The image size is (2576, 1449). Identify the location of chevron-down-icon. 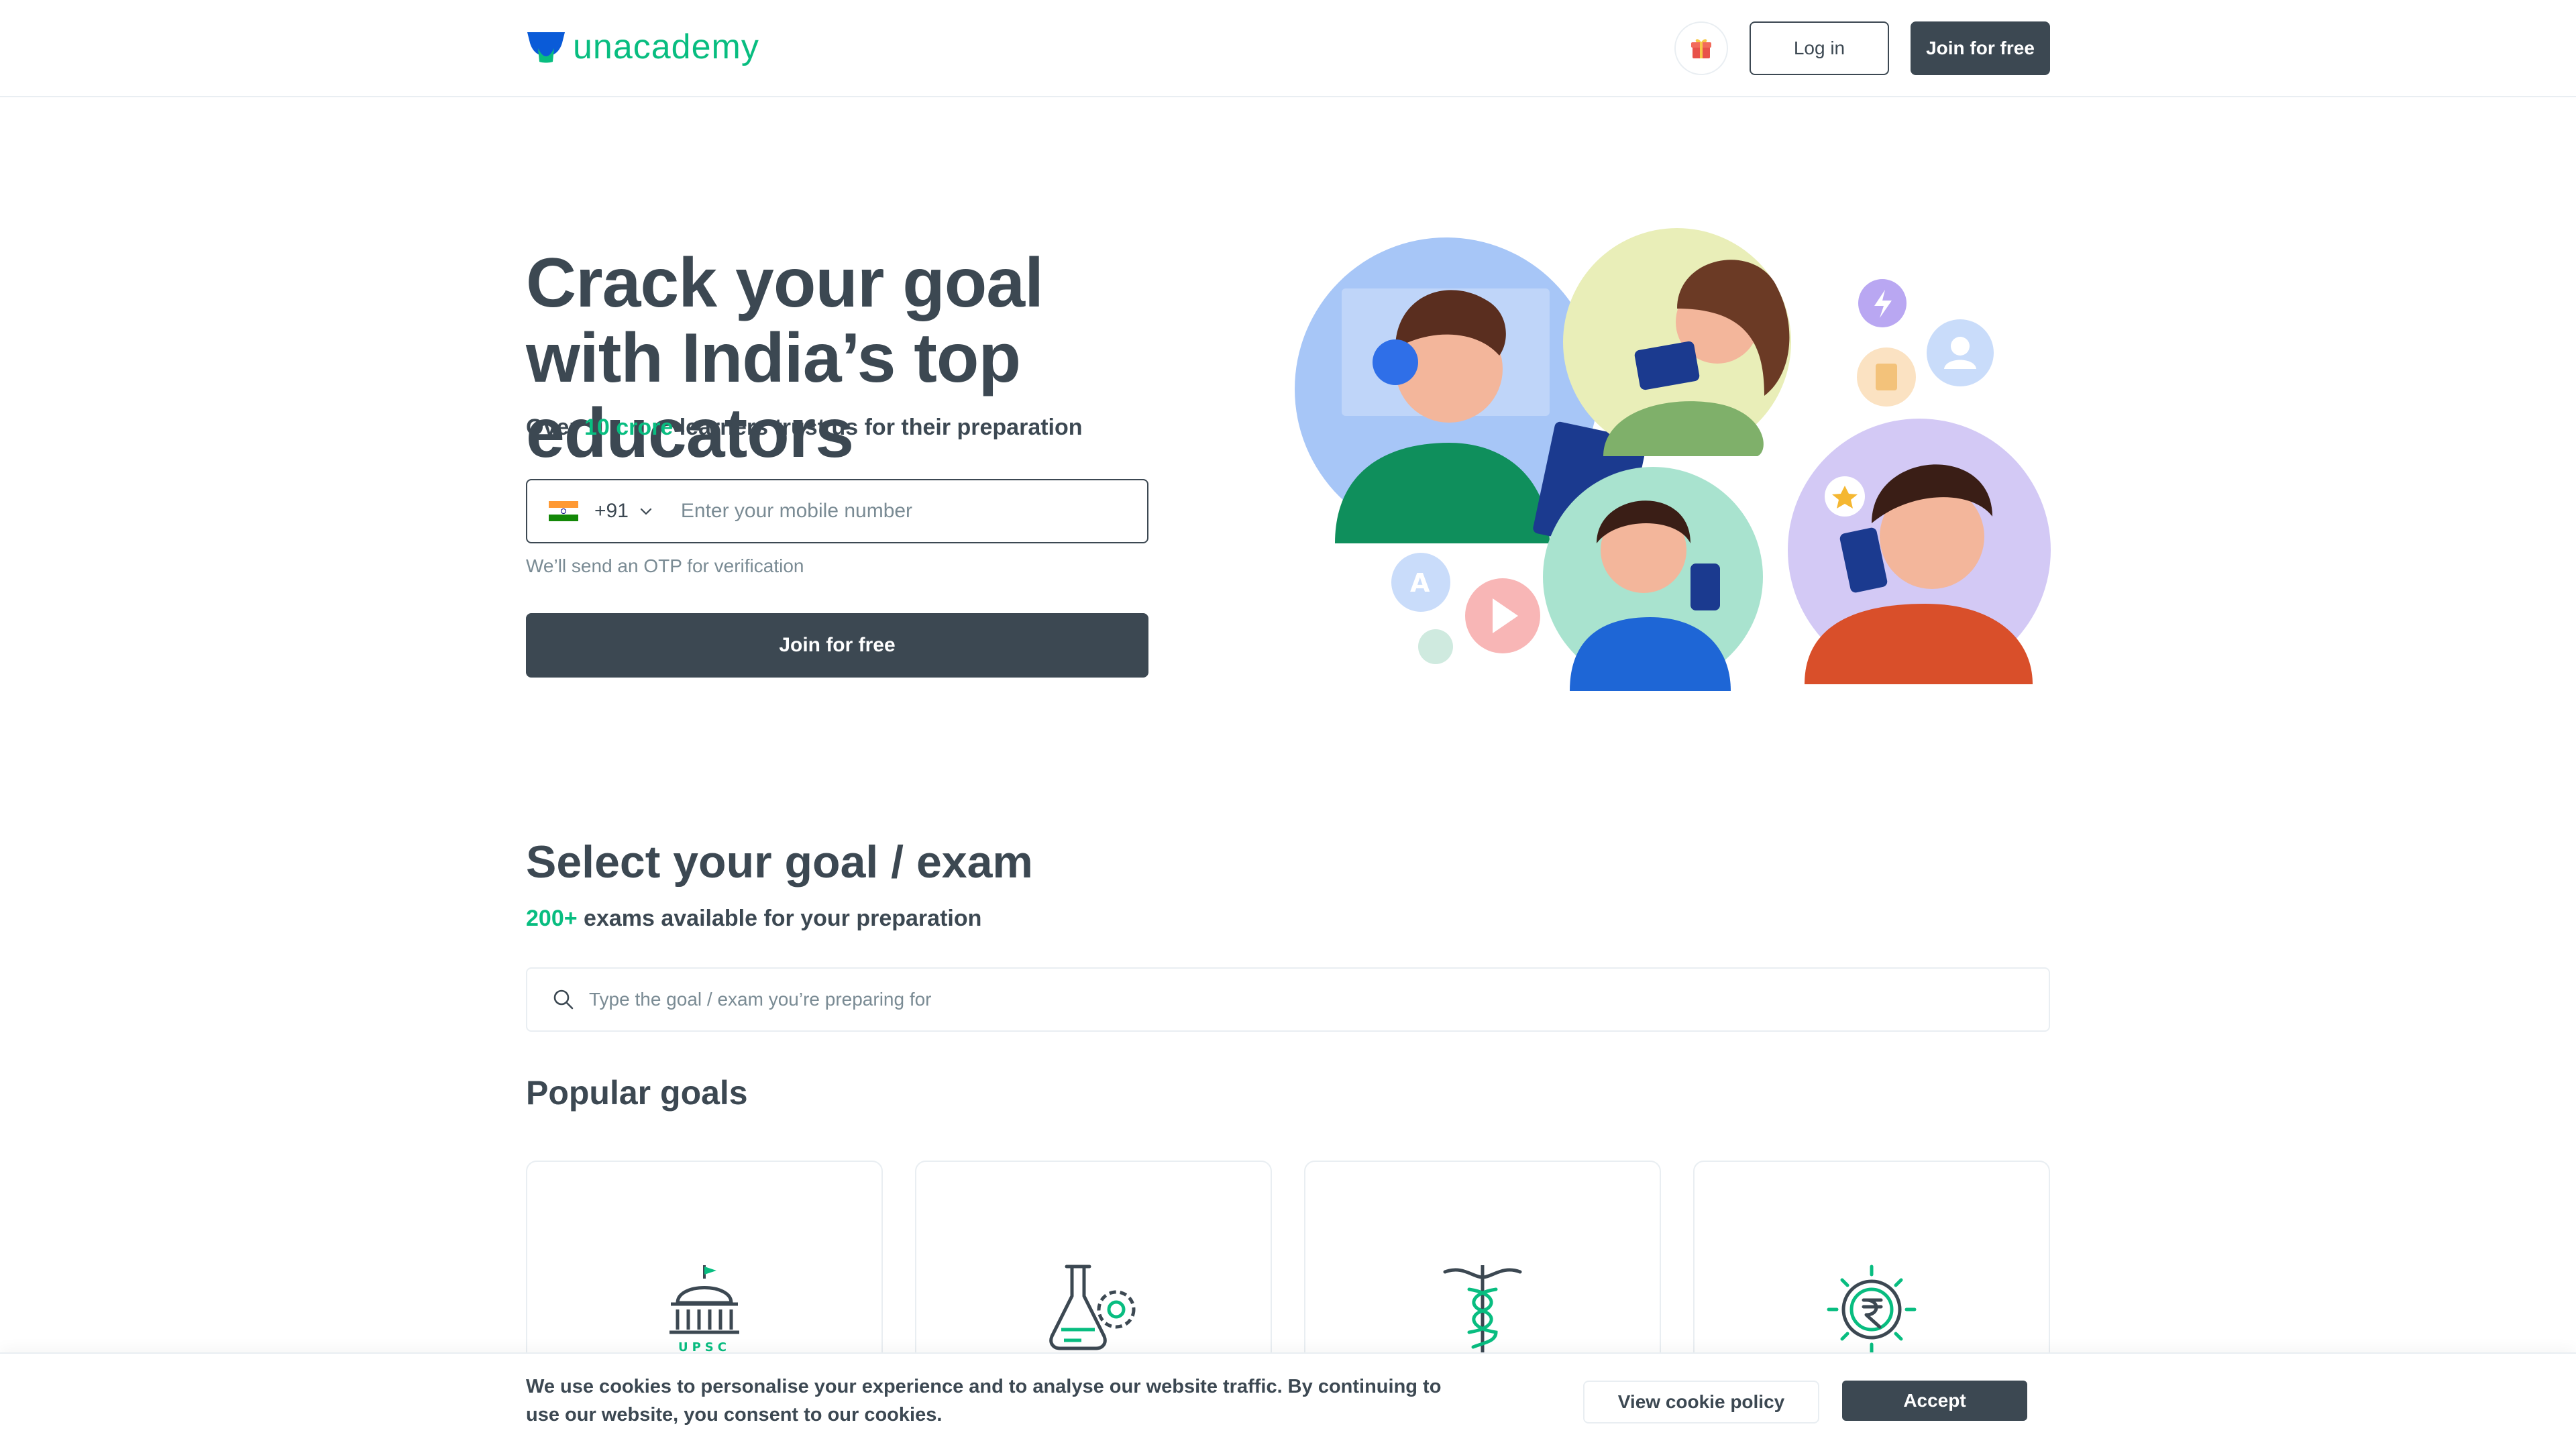
(646, 511).